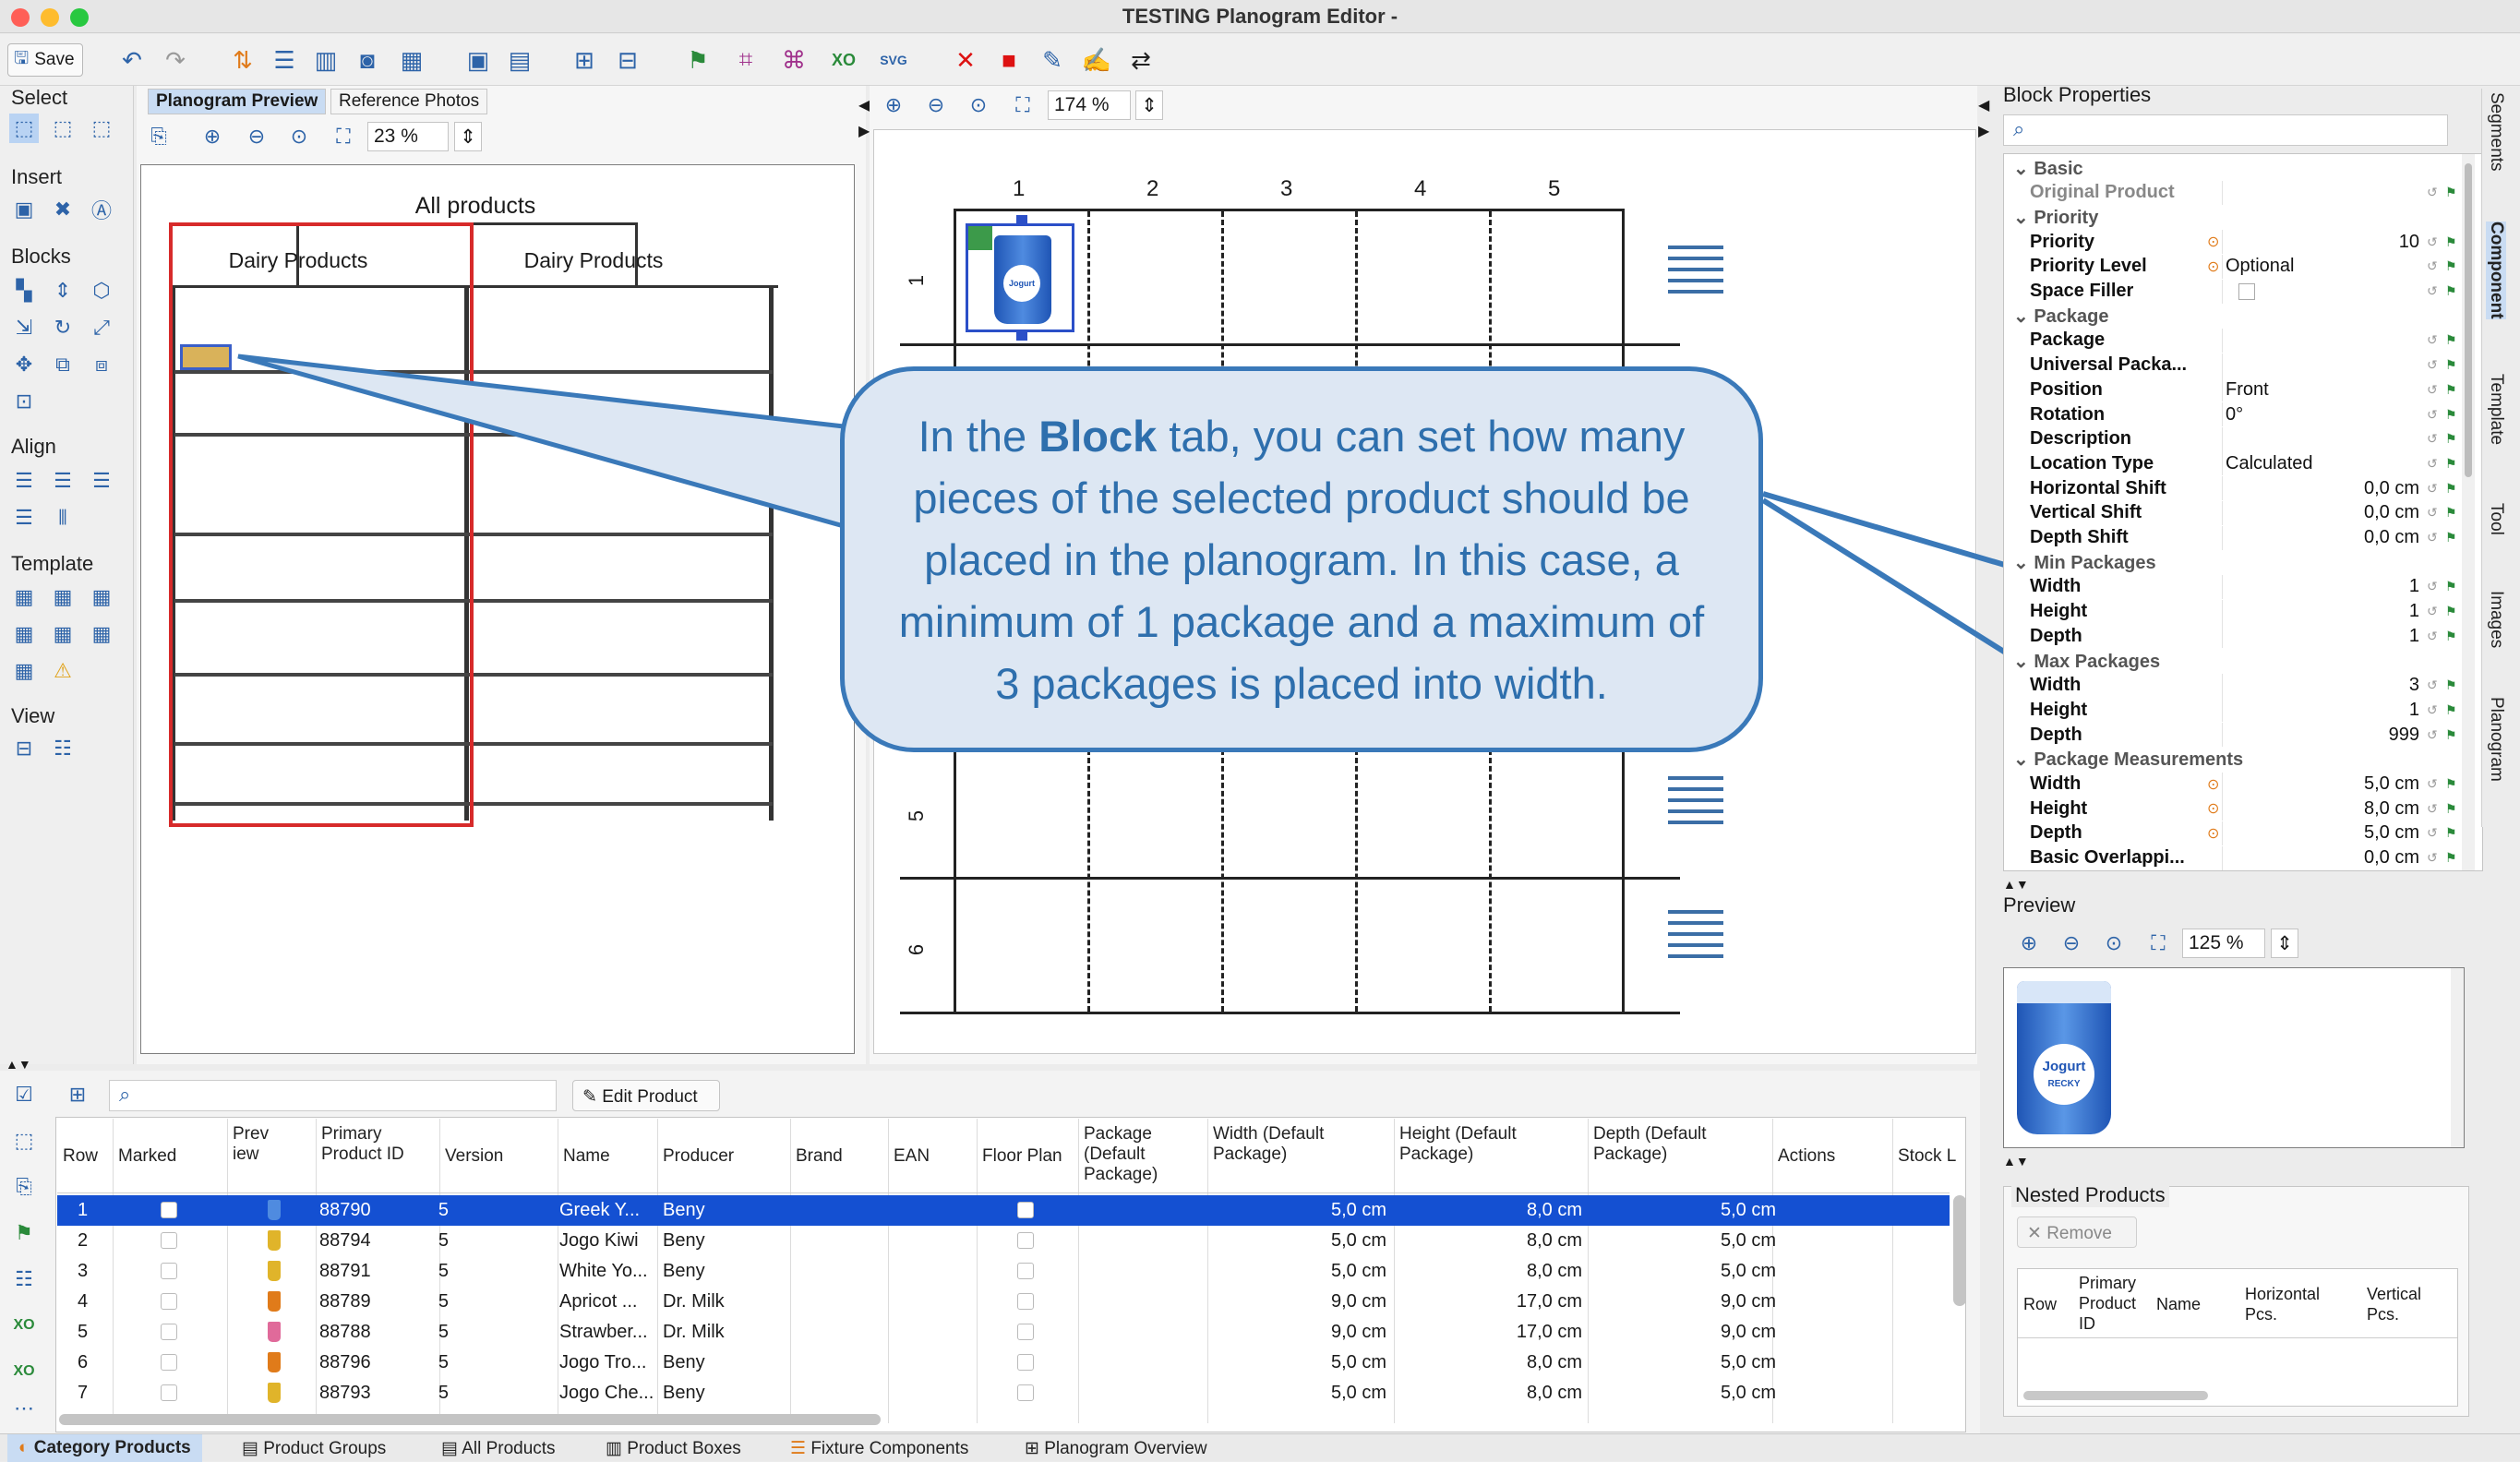 Image resolution: width=2520 pixels, height=1462 pixels. What do you see at coordinates (1003, 1393) in the screenshot?
I see `table-row: 7 88793 5 Jogo Che... Beny 5,0 cm 8,0 cm 5,0 cm` at bounding box center [1003, 1393].